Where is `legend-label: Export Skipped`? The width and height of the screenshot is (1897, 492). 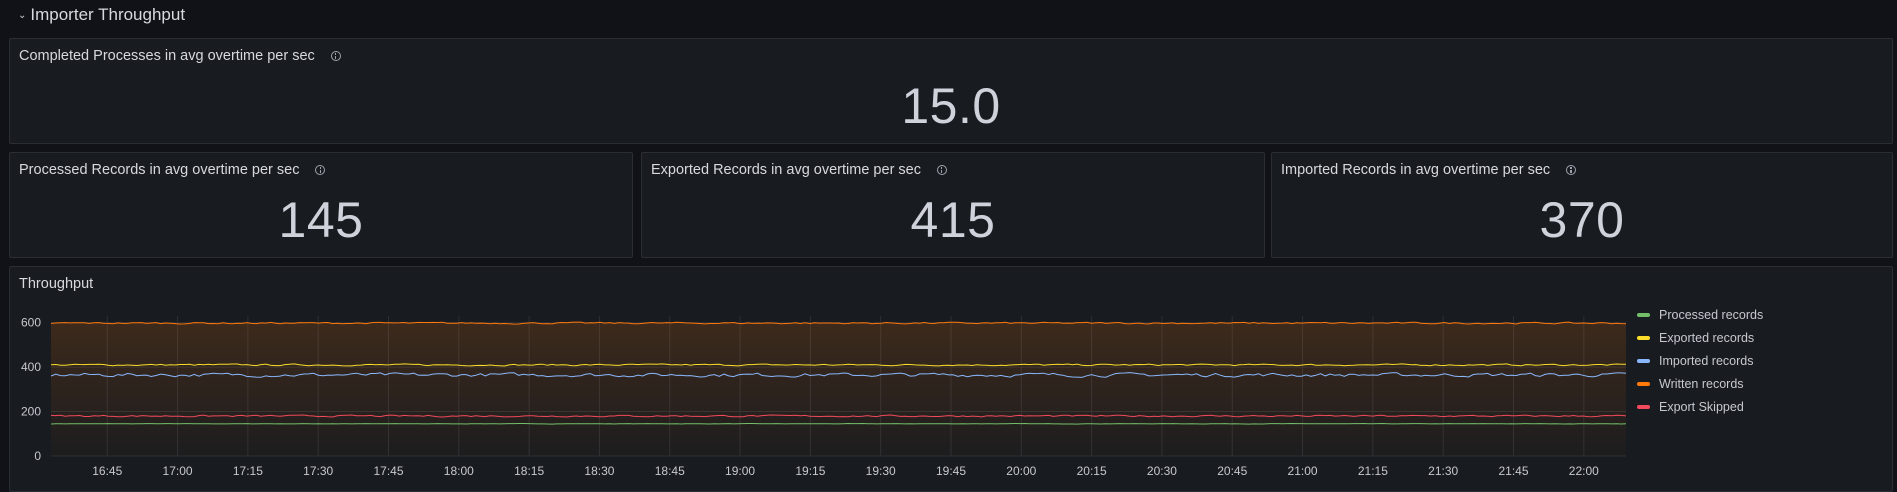 legend-label: Export Skipped is located at coordinates (1701, 406).